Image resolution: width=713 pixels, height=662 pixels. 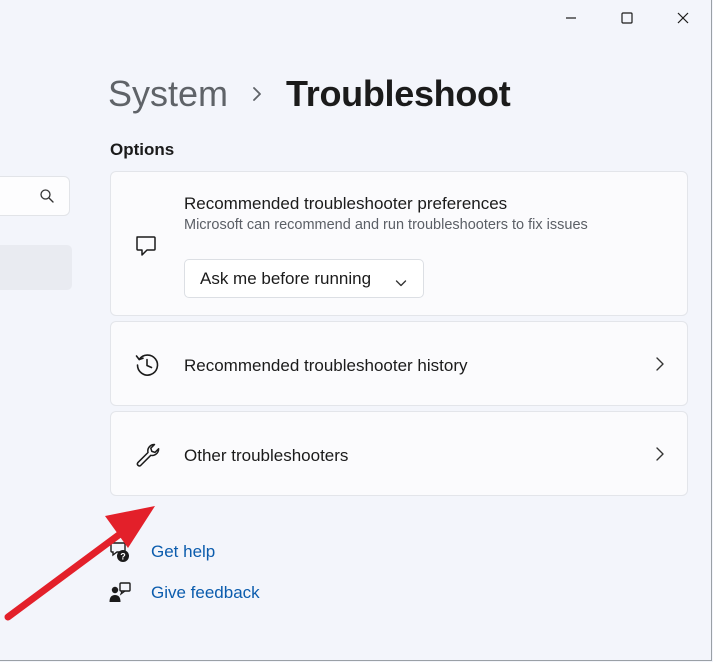 I want to click on give-feedback-label: Give feedback, so click(x=205, y=592).